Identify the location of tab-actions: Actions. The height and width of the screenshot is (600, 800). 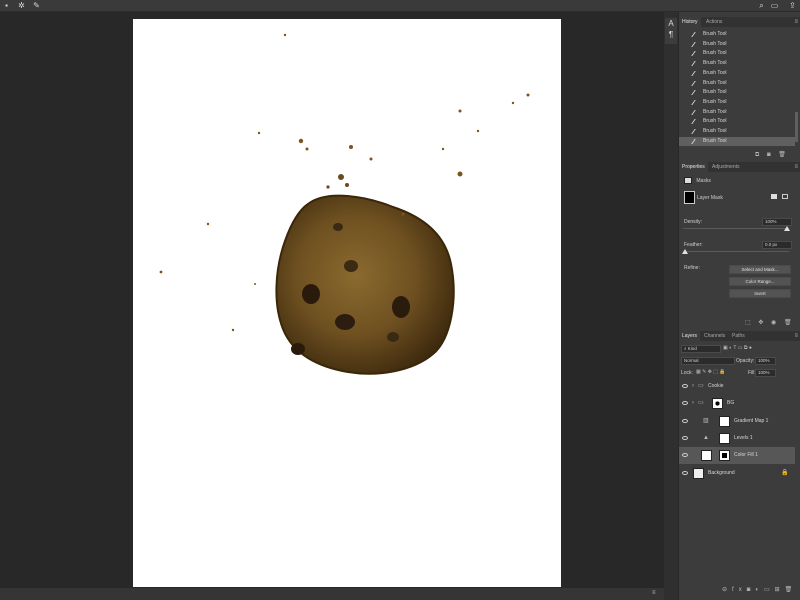
(714, 22).